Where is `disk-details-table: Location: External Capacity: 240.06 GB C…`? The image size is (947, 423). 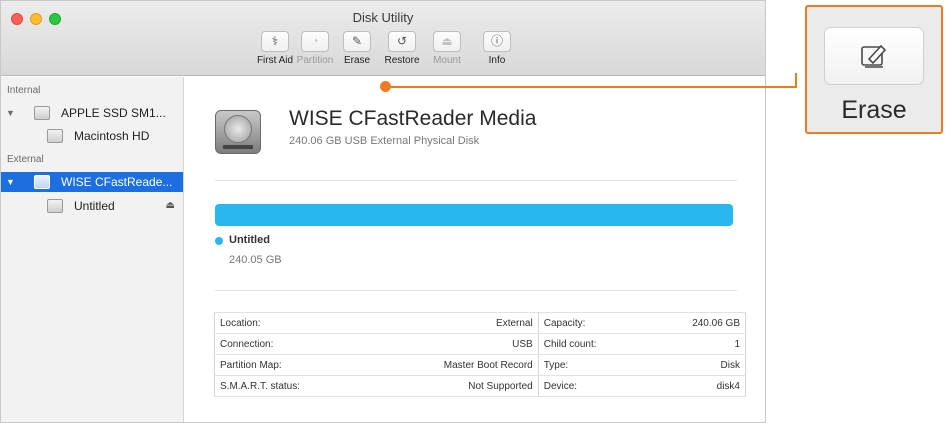 disk-details-table: Location: External Capacity: 240.06 GB C… is located at coordinates (480, 354).